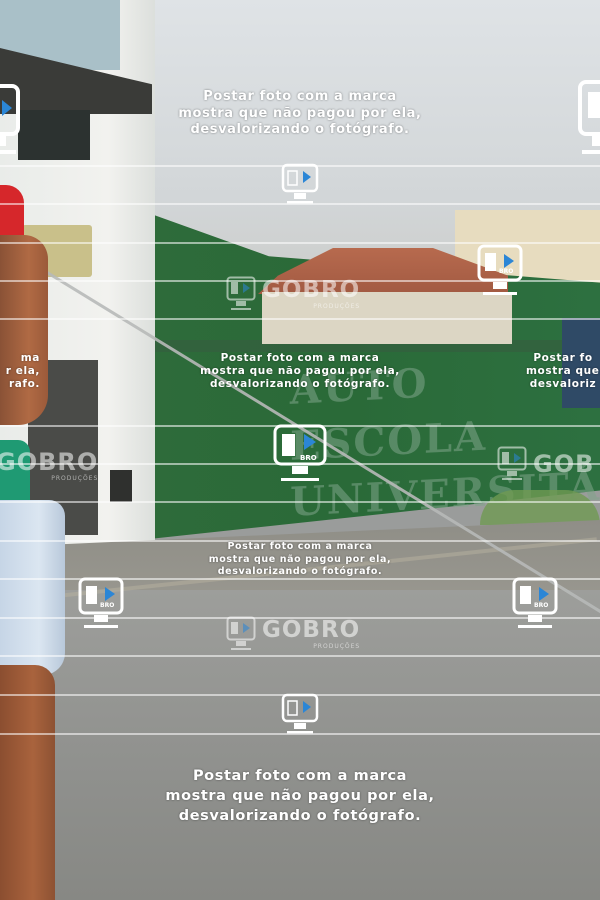 The image size is (600, 900). What do you see at coordinates (24, 384) in the screenshot?
I see `notice-line-3: rafo.` at bounding box center [24, 384].